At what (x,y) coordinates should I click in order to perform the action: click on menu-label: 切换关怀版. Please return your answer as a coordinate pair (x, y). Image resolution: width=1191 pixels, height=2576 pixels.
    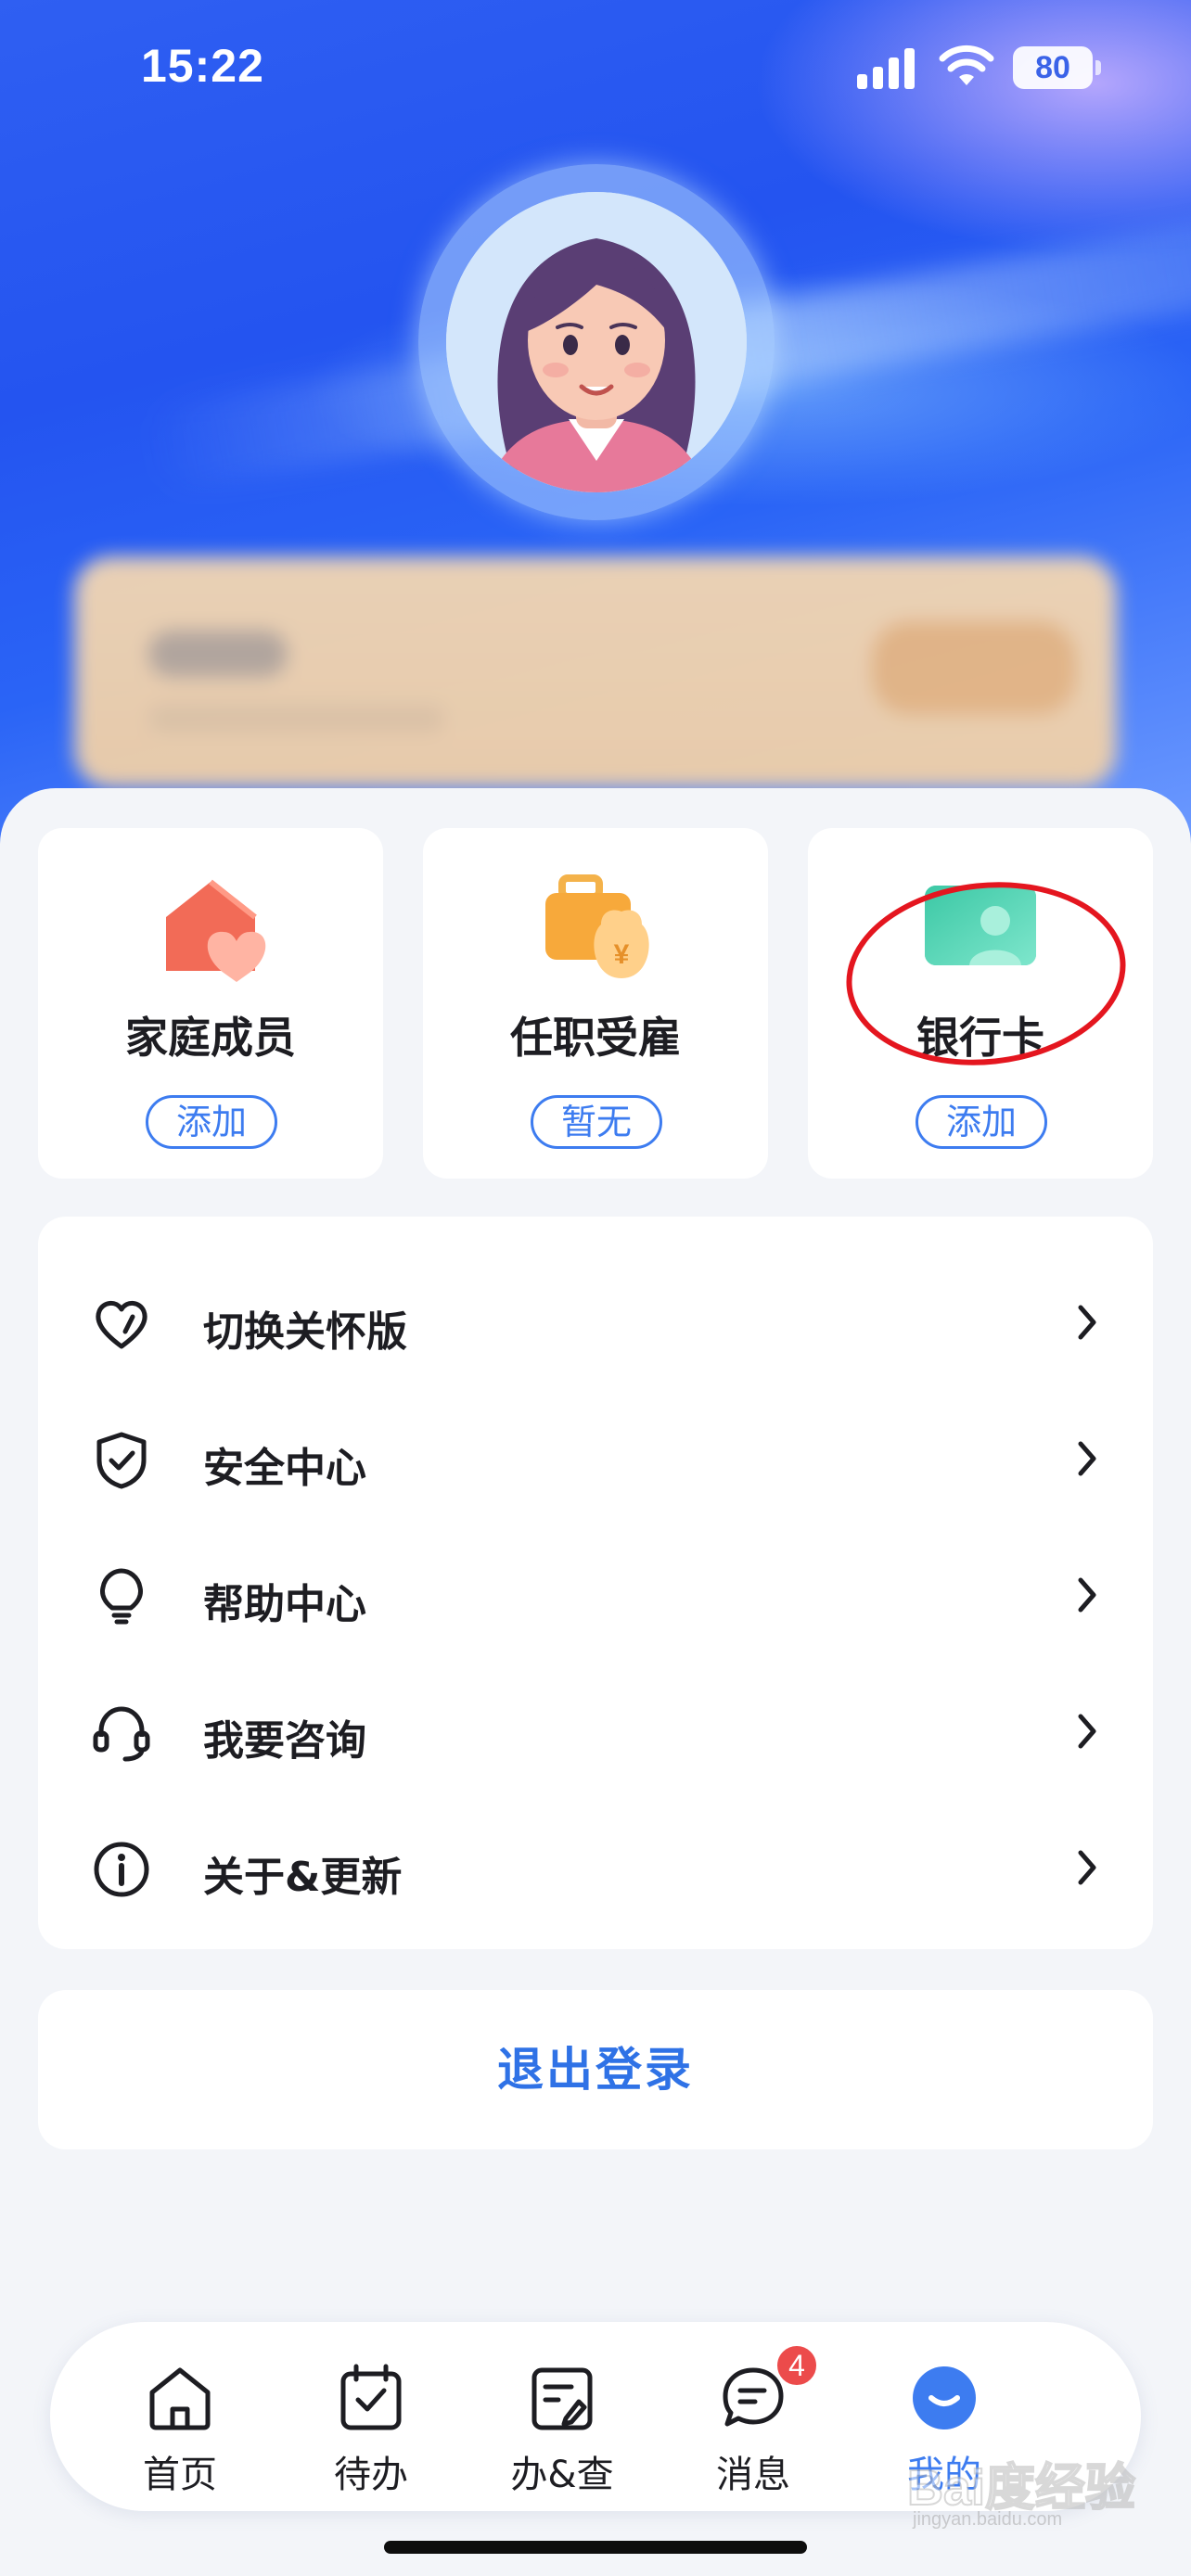
    Looking at the image, I should click on (305, 1332).